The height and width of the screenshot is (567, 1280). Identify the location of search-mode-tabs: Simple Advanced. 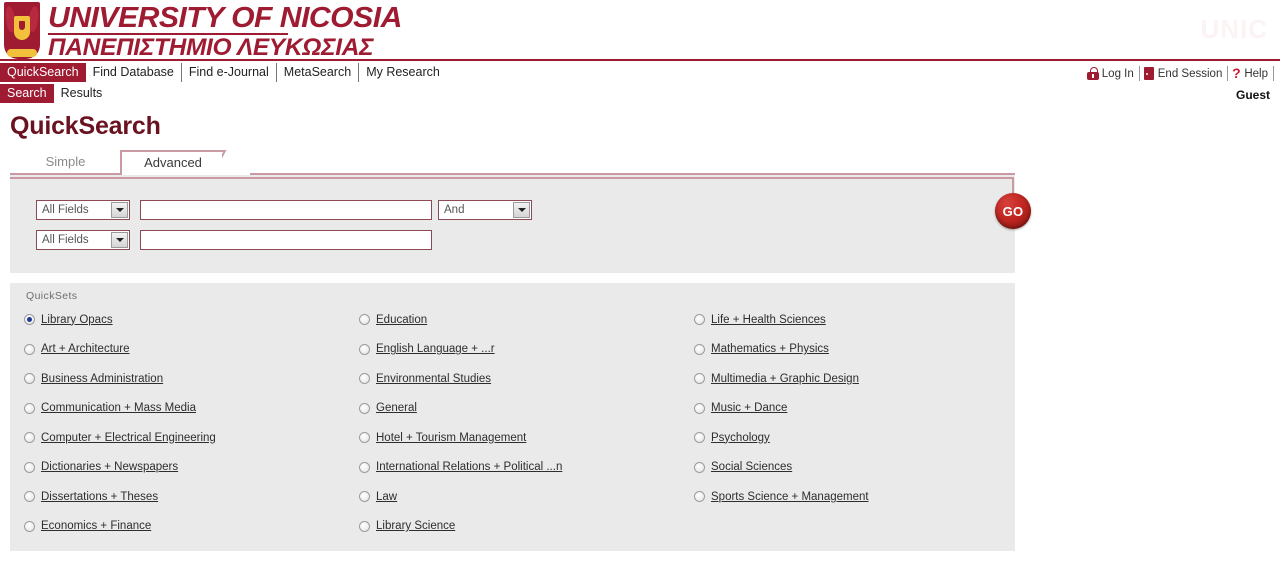
(512, 162).